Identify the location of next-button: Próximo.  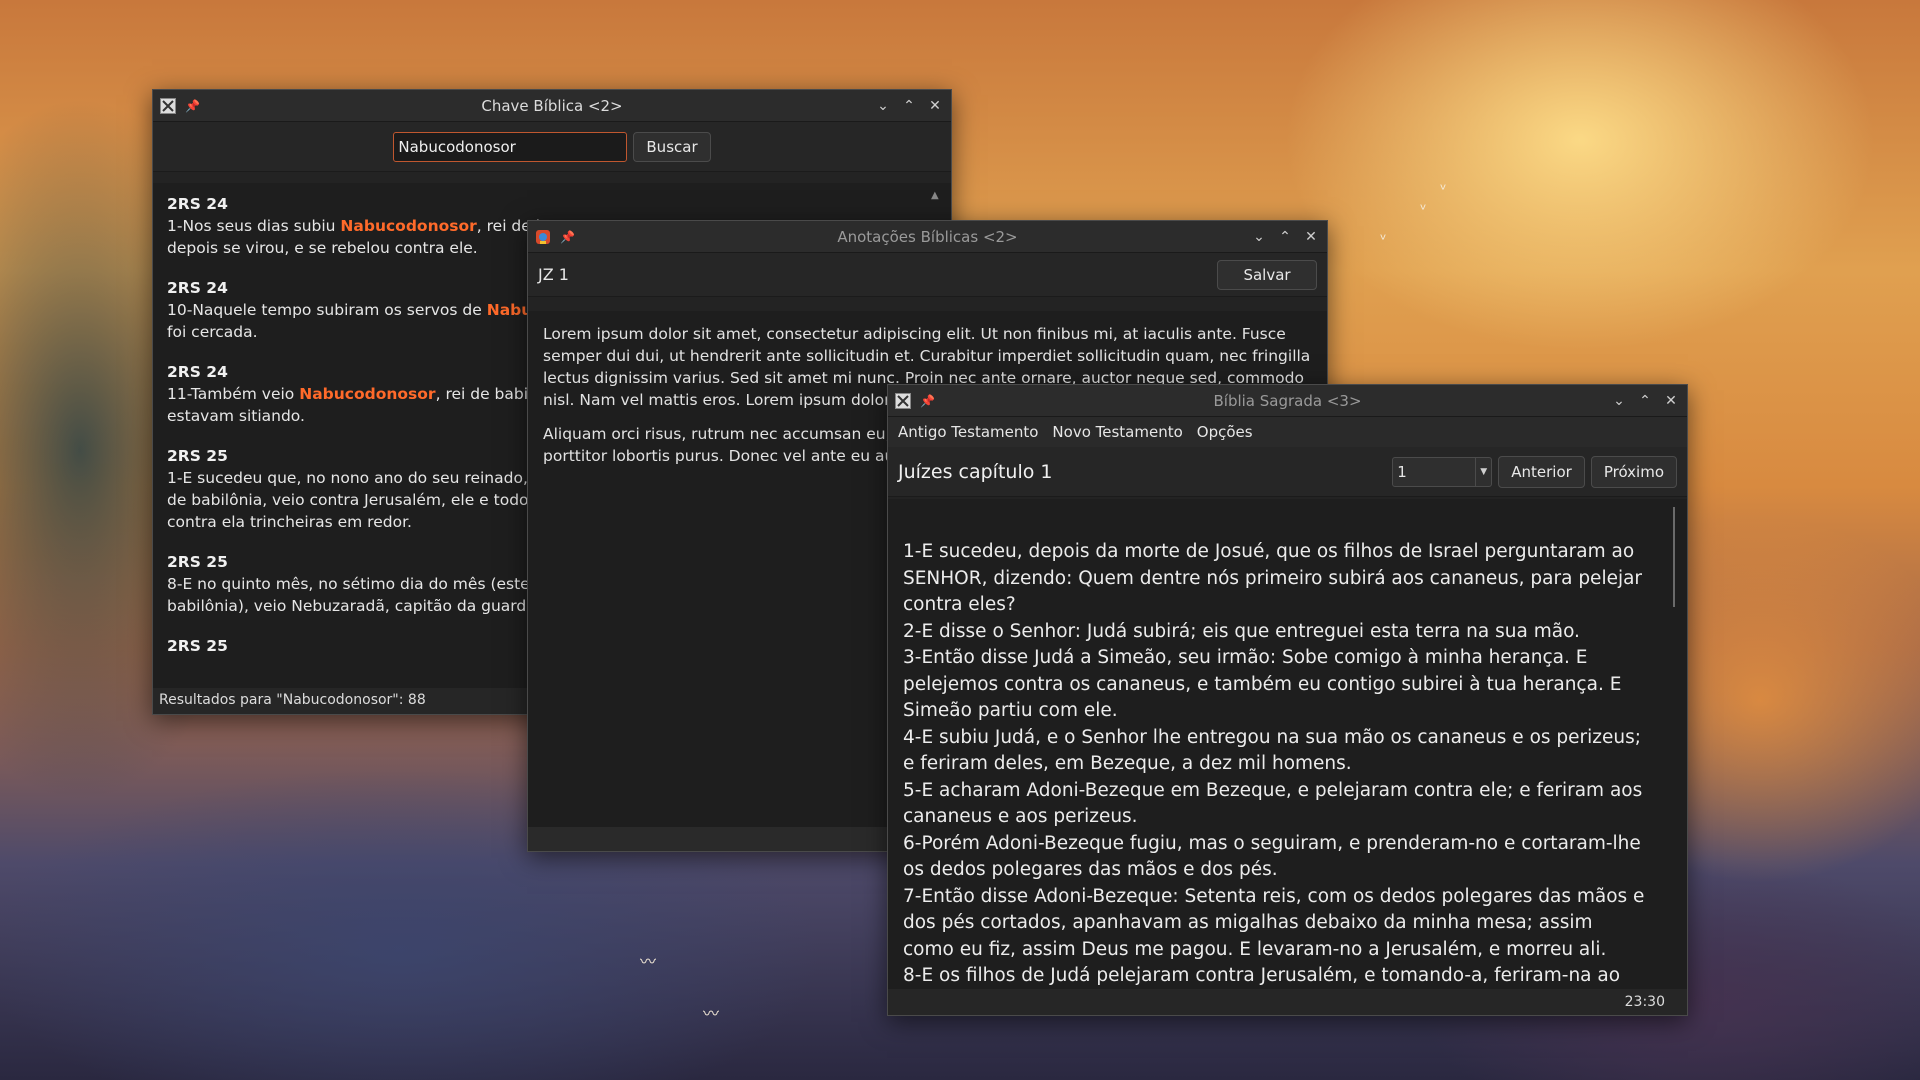
(1633, 471).